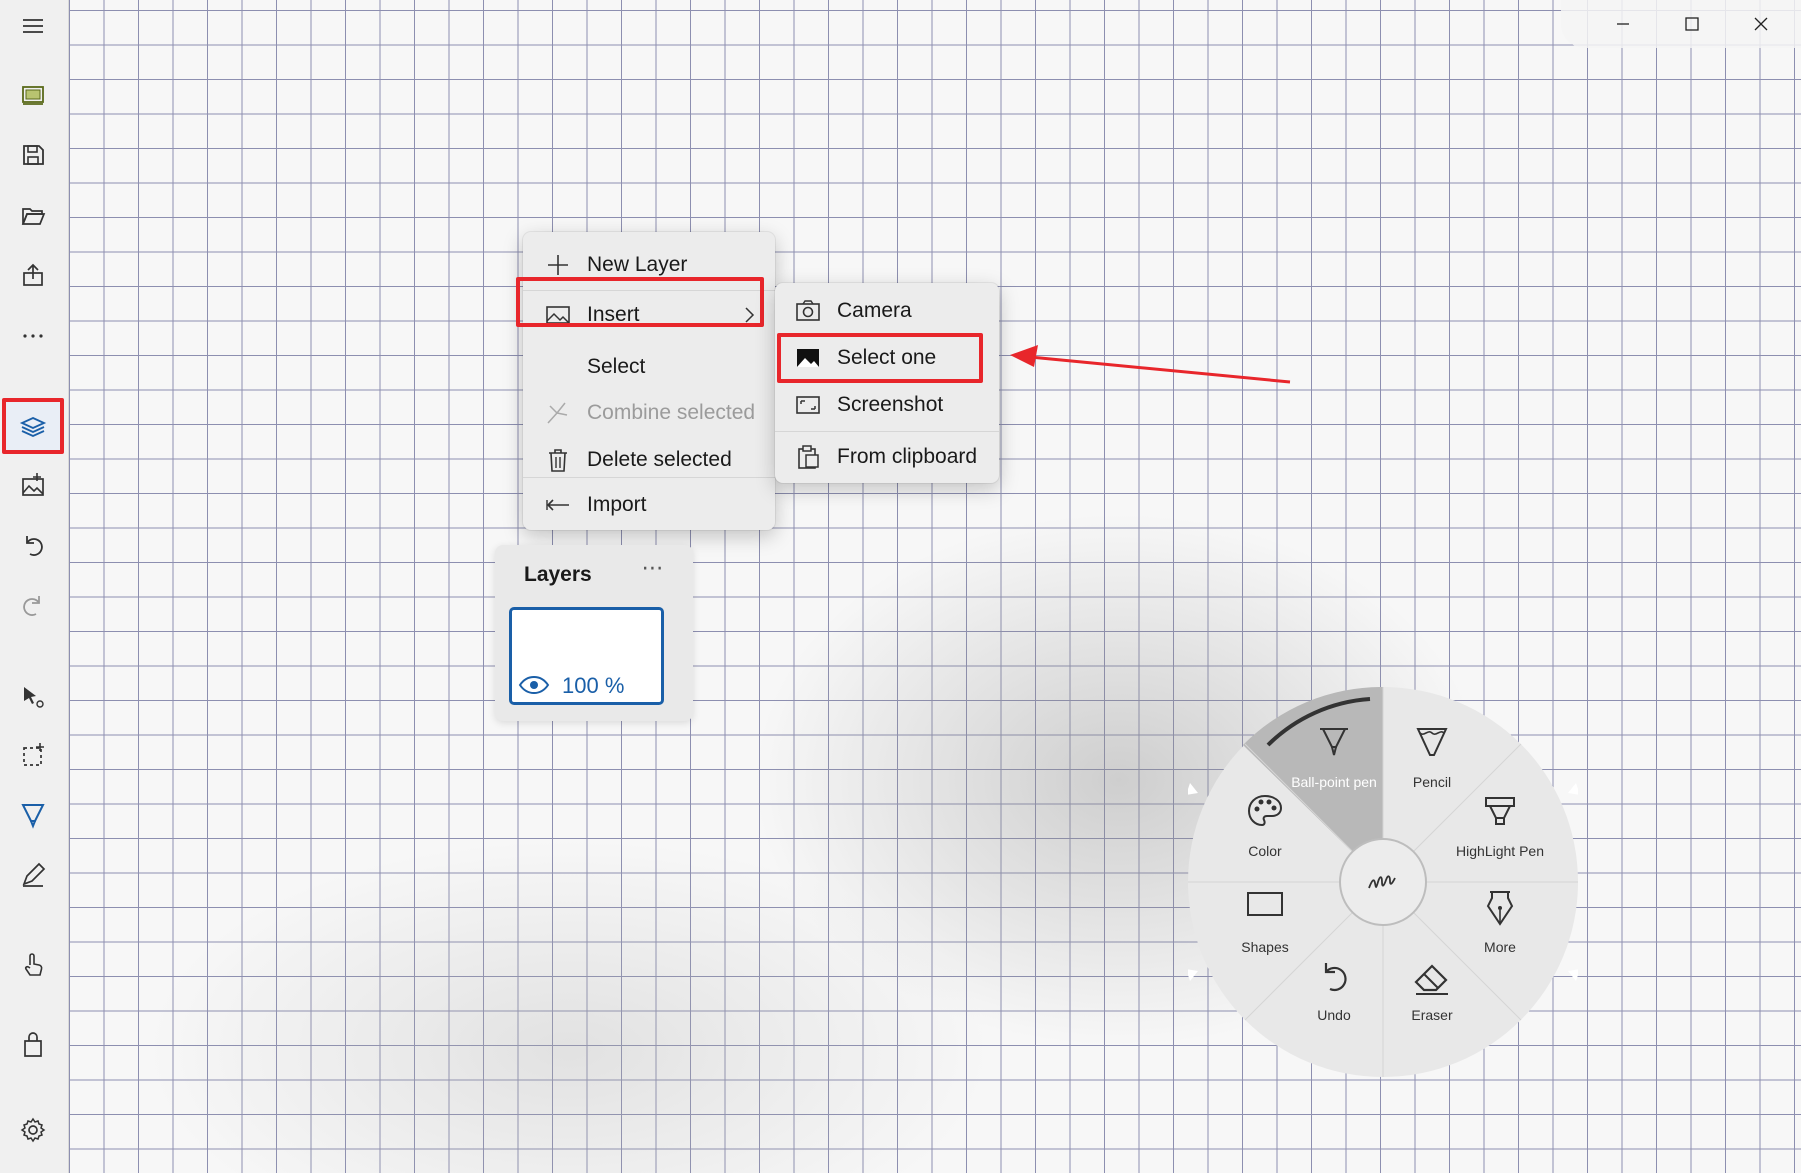 The image size is (1801, 1173). I want to click on menu-item-select: Select, so click(649, 367).